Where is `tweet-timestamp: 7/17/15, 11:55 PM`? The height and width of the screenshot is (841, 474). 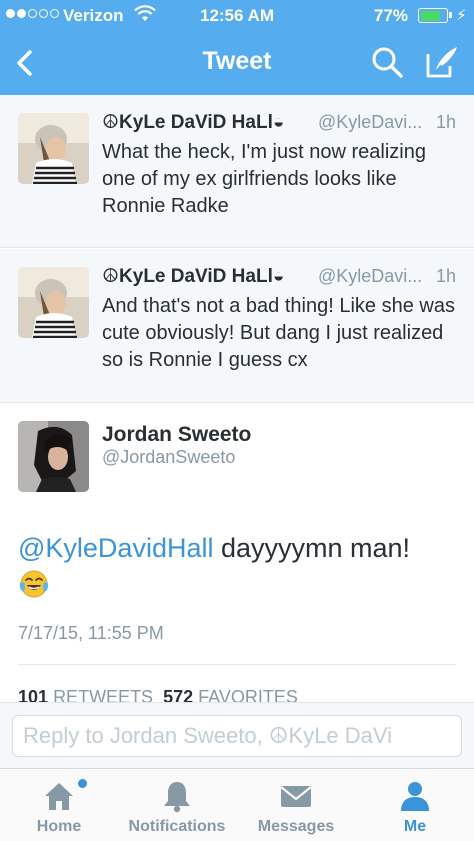
tweet-timestamp: 7/17/15, 11:55 PM is located at coordinates (91, 633).